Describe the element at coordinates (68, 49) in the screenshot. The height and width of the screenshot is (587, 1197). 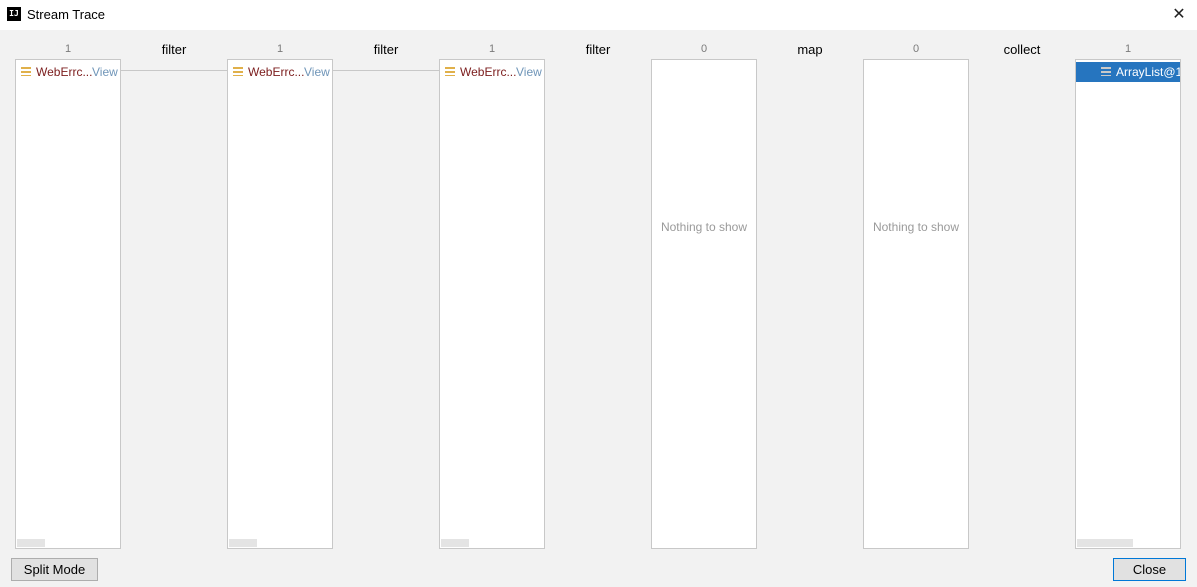
I see `column-count-1: 1` at that location.